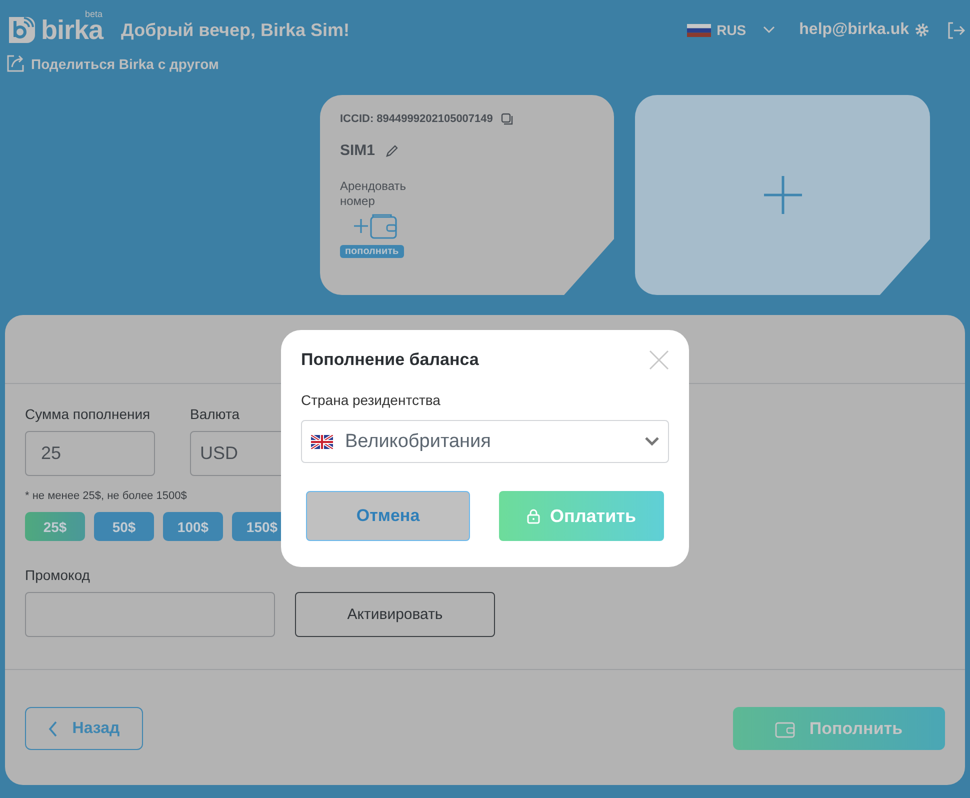 The width and height of the screenshot is (970, 798). What do you see at coordinates (112, 63) in the screenshot?
I see `share-link: Поделиться Birka с другом` at bounding box center [112, 63].